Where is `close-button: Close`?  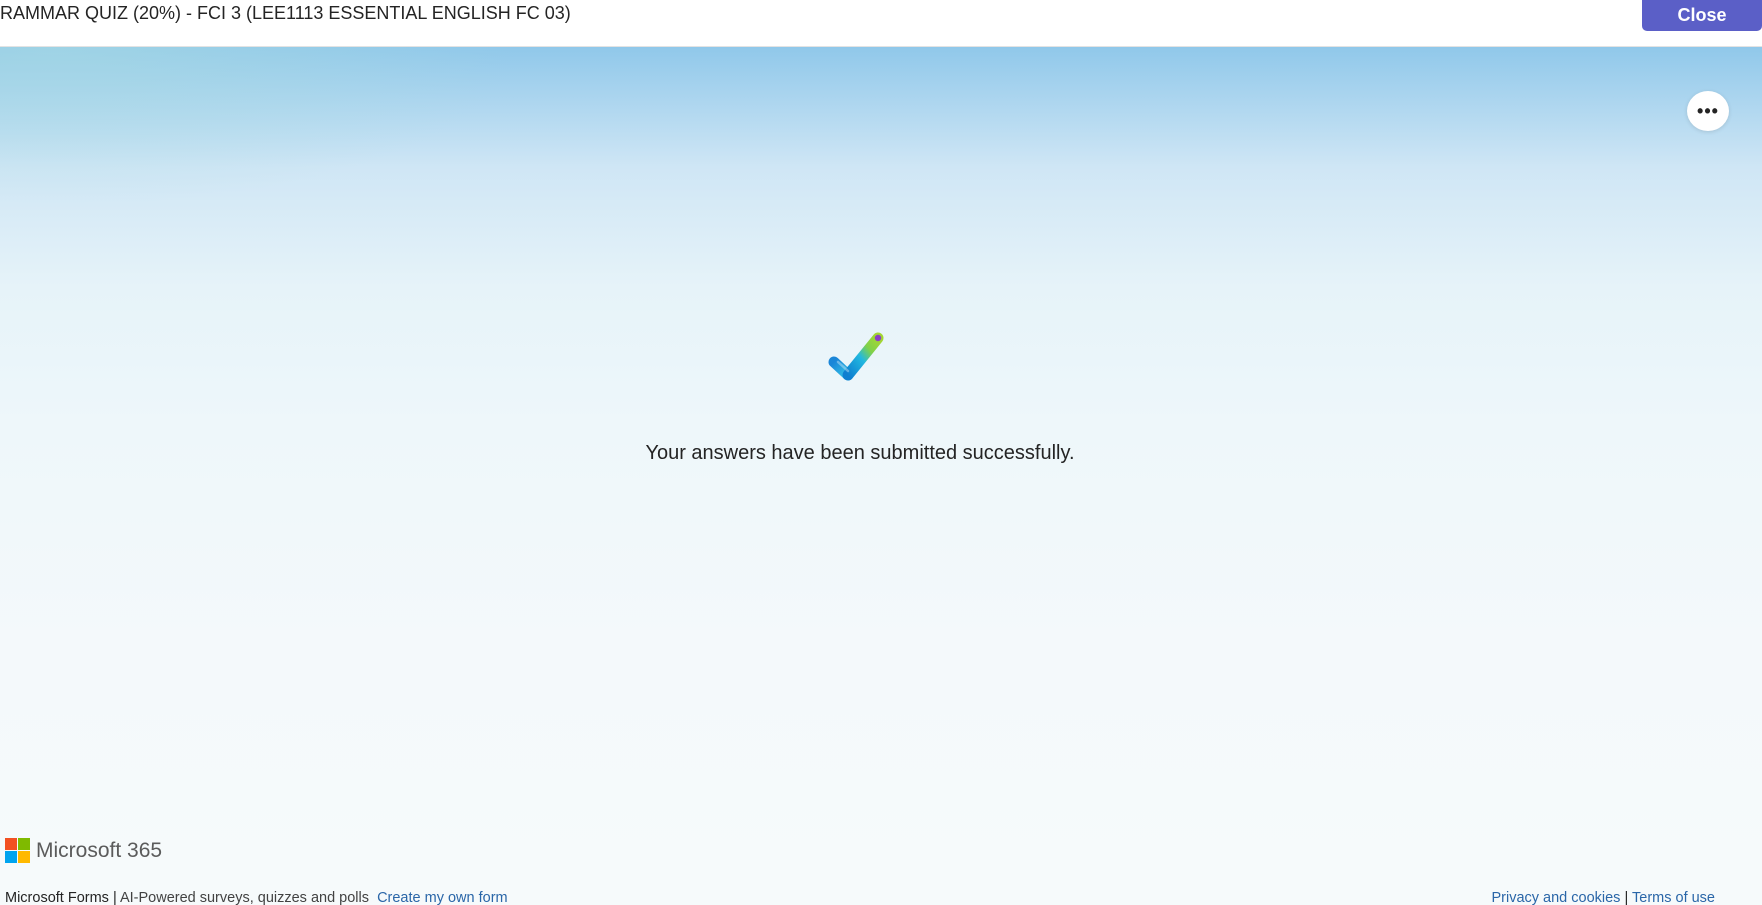 close-button: Close is located at coordinates (1702, 15).